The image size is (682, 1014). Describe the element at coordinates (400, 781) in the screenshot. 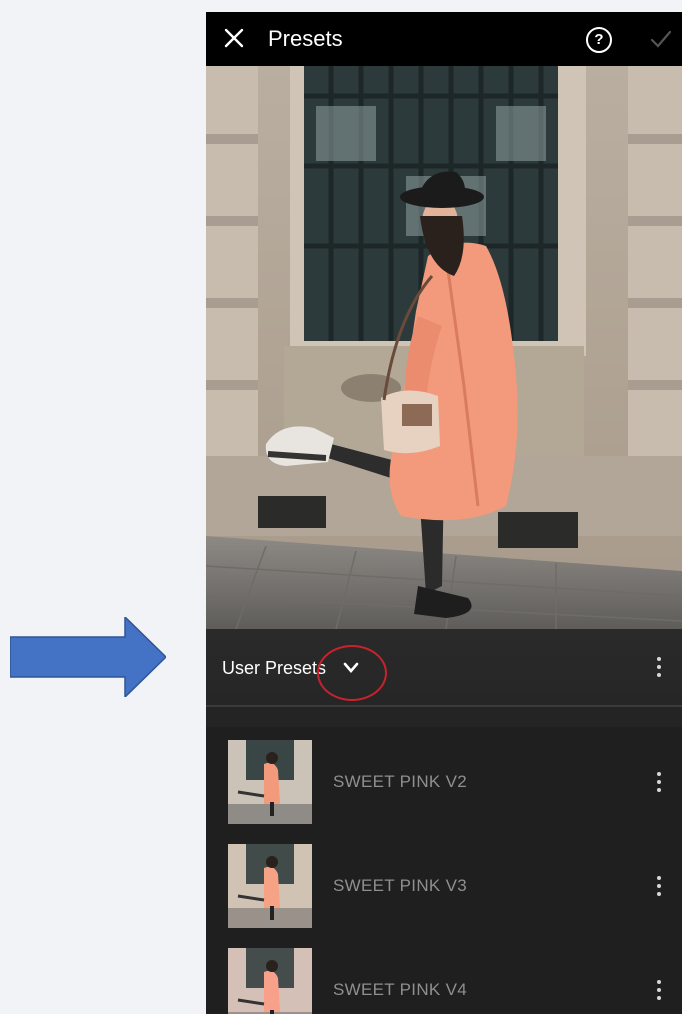

I see `preset-name: SWEET PINK V2` at that location.